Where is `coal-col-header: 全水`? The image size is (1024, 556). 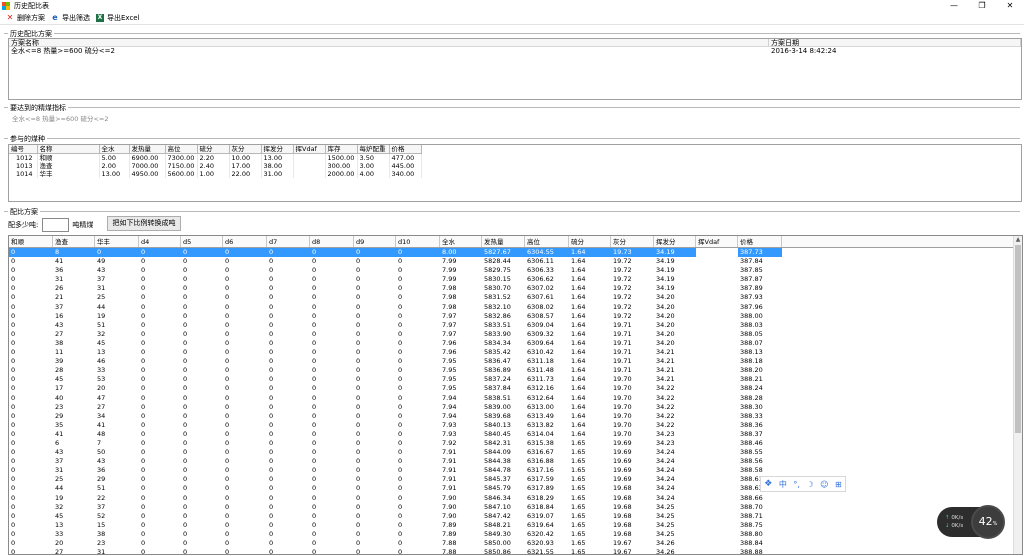
coal-col-header: 全水 is located at coordinates (114, 149).